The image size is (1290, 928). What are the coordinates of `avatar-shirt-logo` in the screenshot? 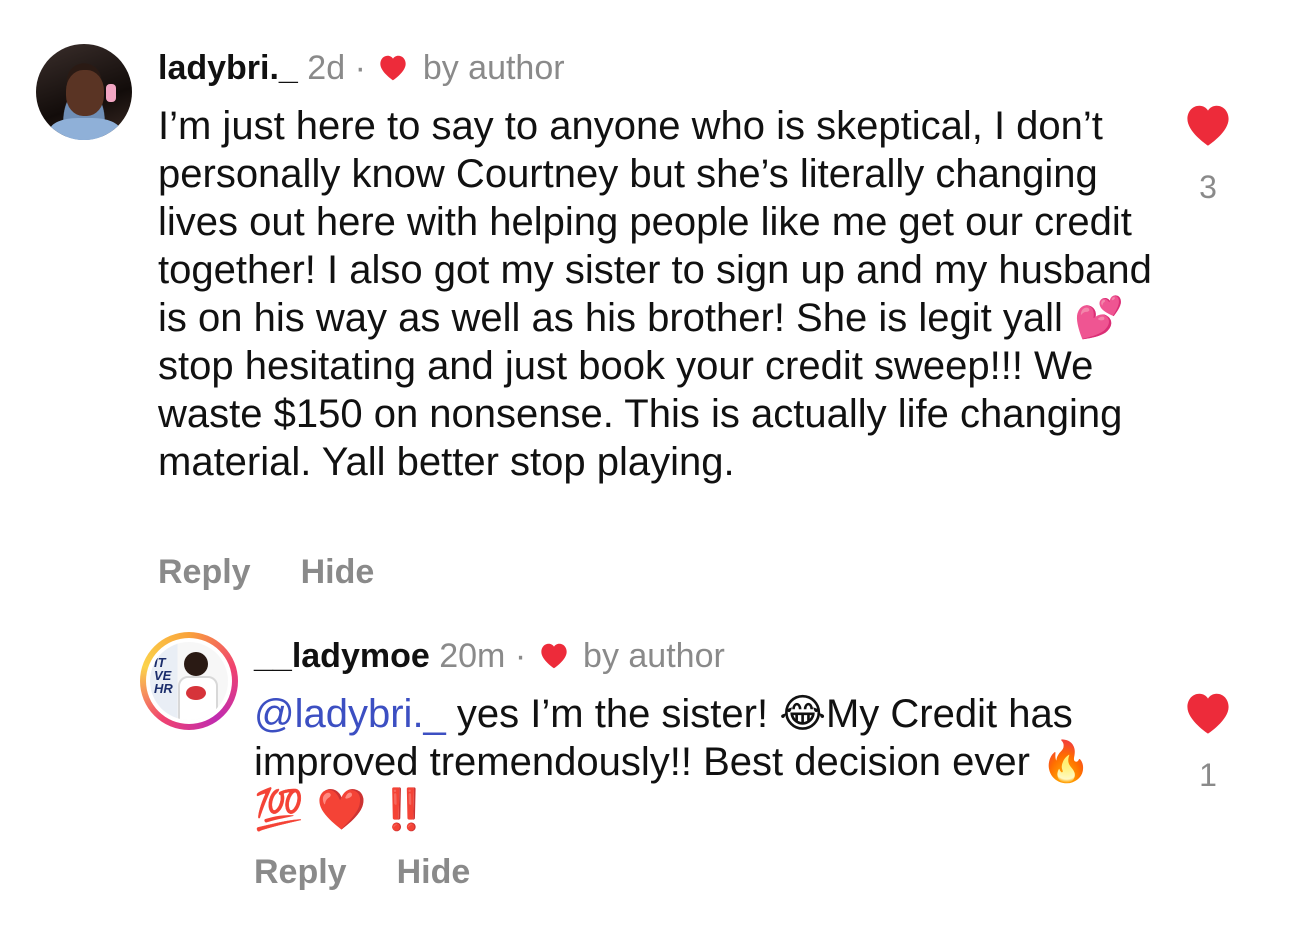 It's located at (196, 693).